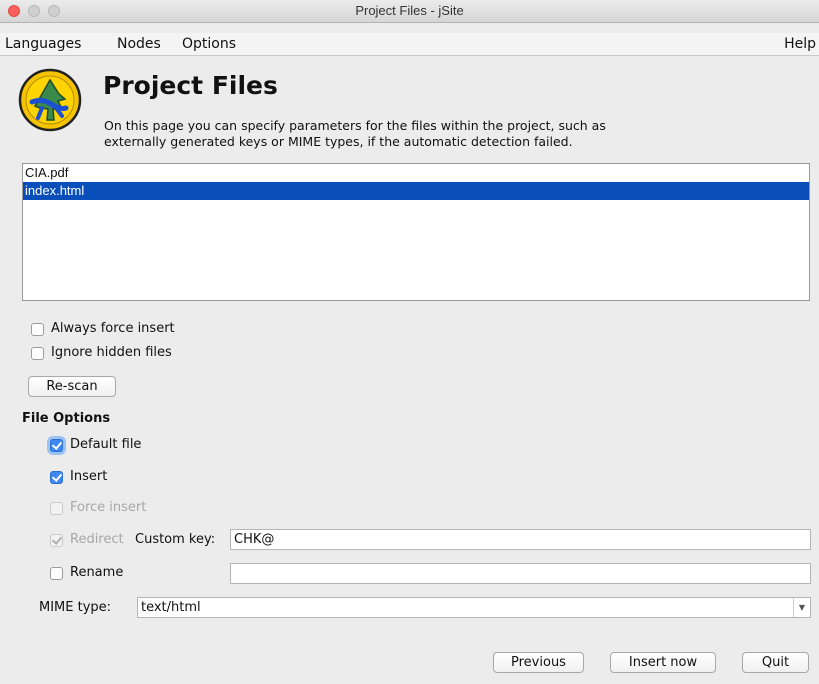 The image size is (819, 684). Describe the element at coordinates (37, 353) in the screenshot. I see `ignore-hidden-files-checkbox` at that location.